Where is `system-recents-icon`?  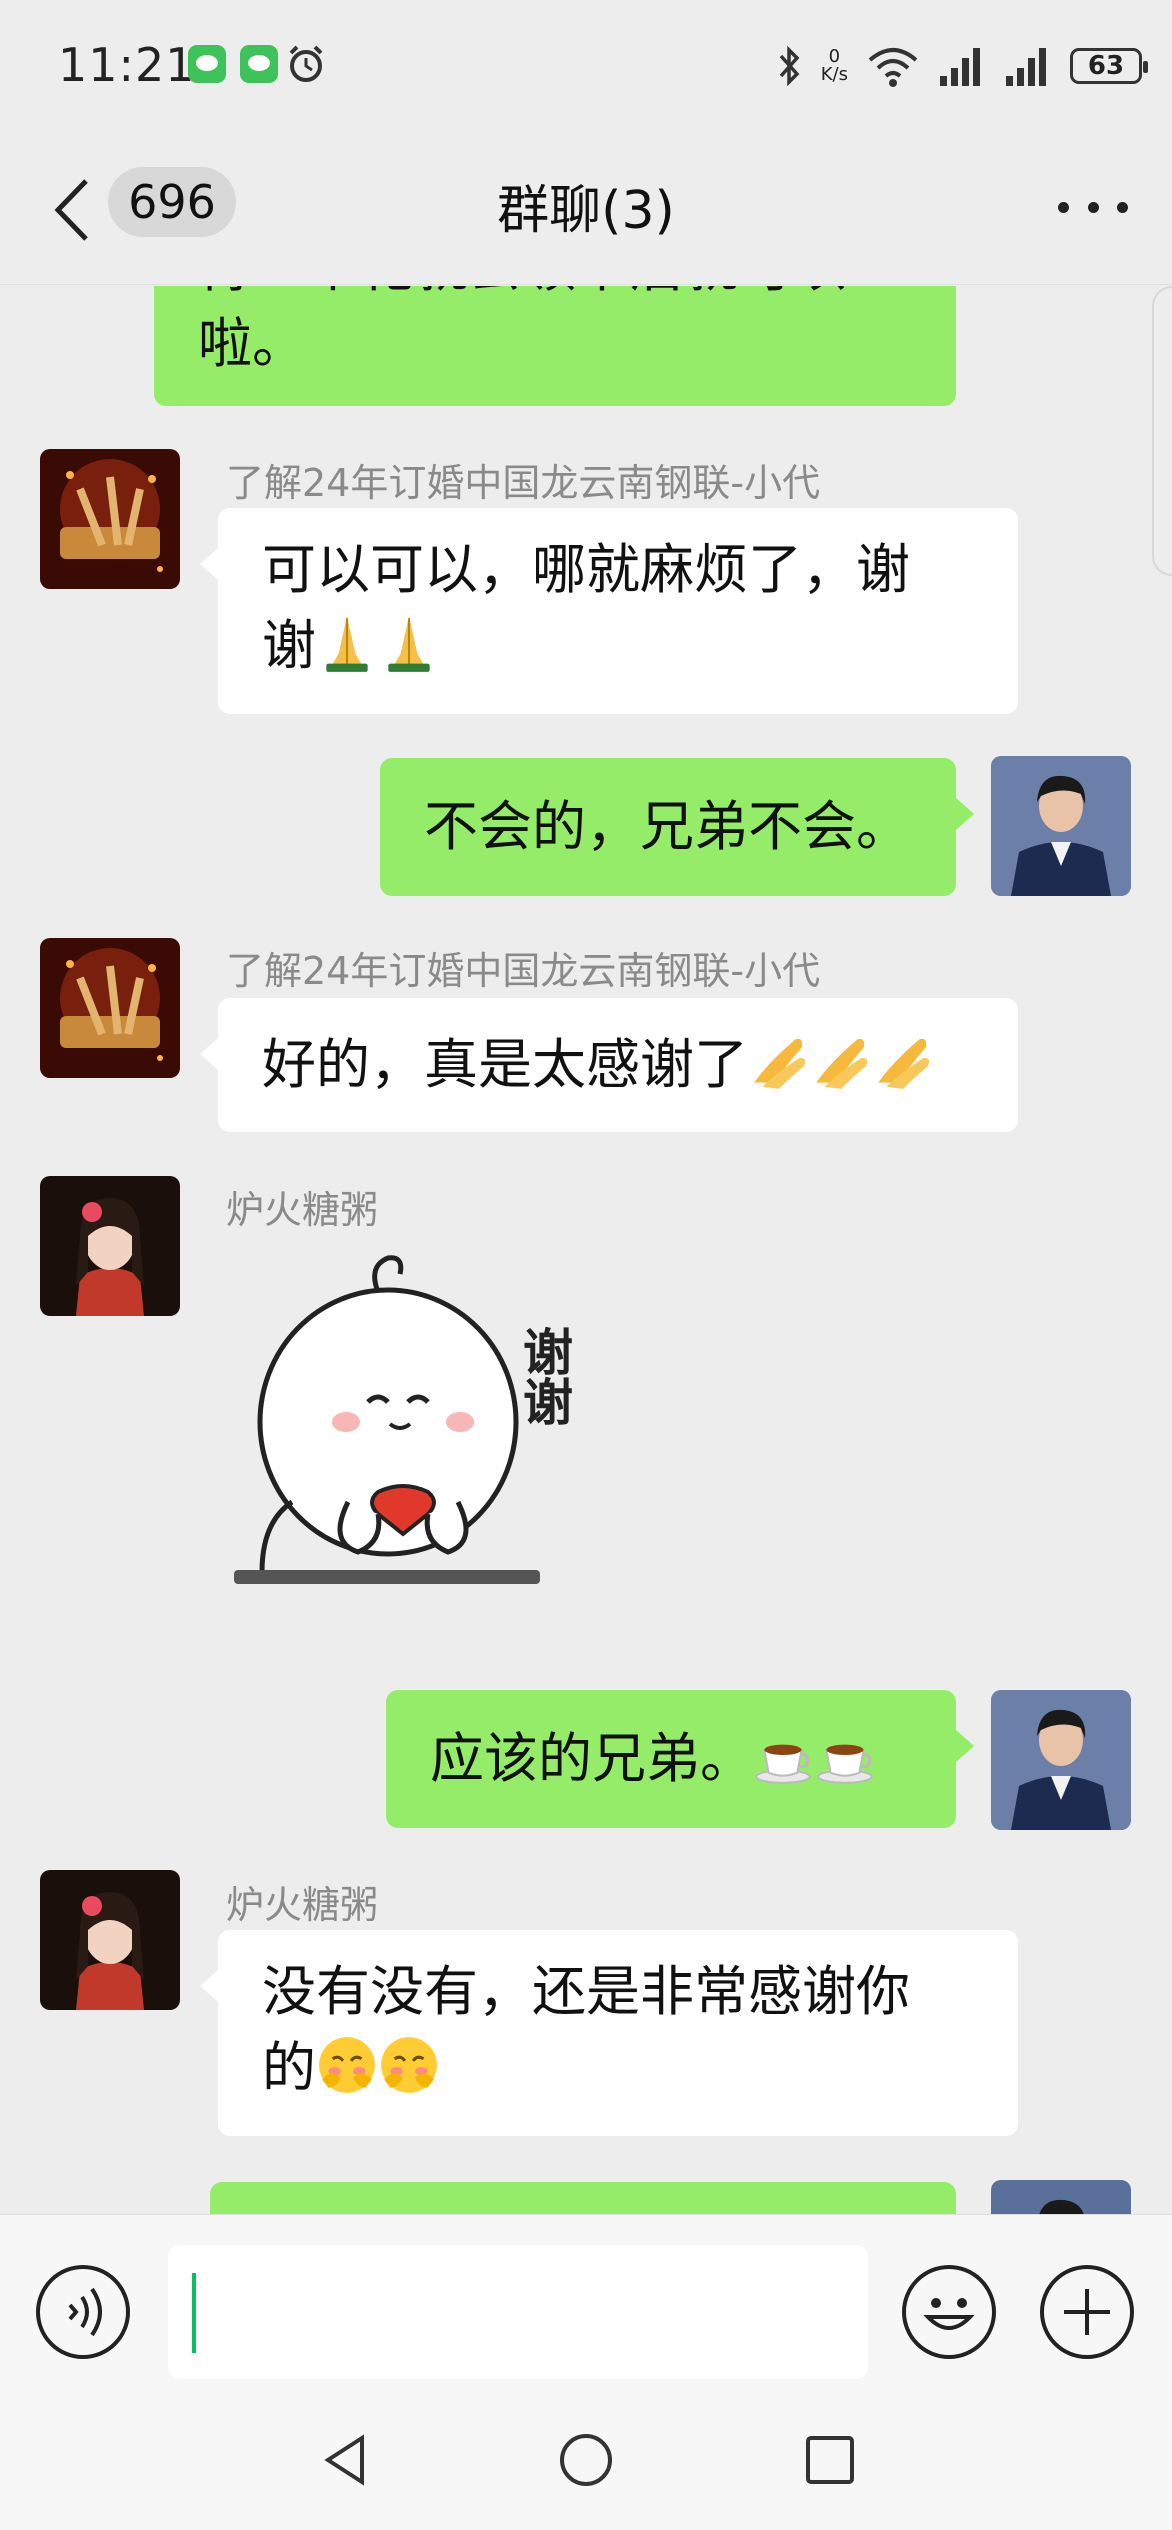 system-recents-icon is located at coordinates (830, 2460).